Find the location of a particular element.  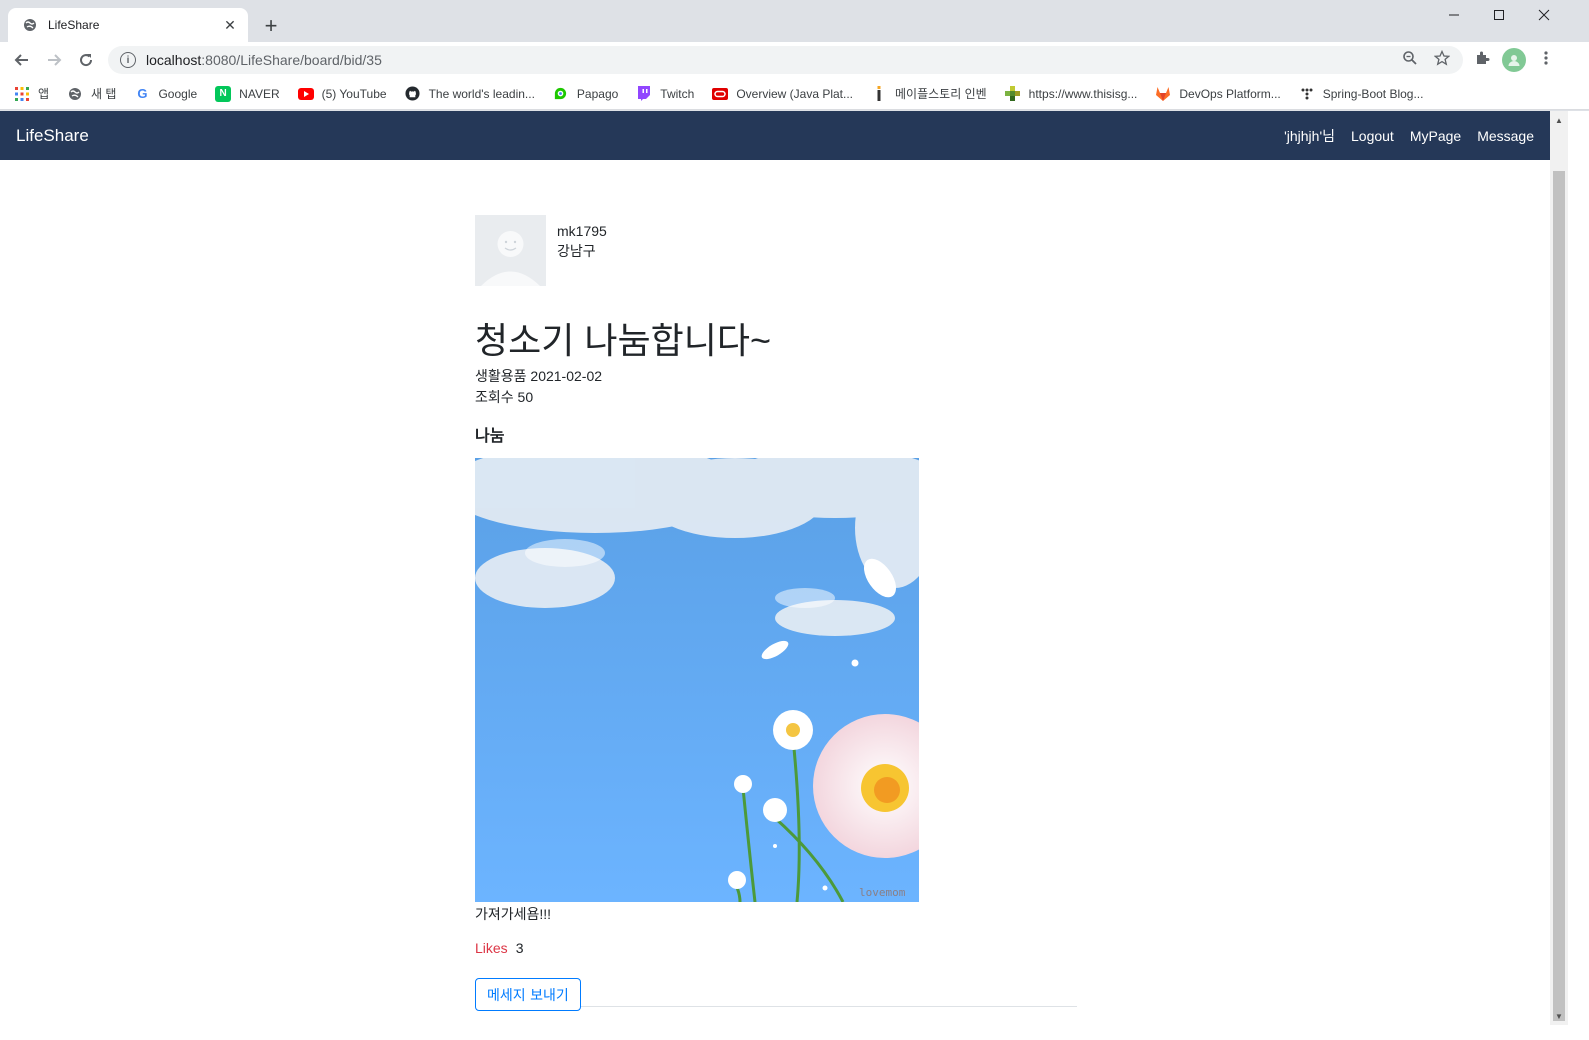

nav-mypage-link: MyPage is located at coordinates (1435, 136).